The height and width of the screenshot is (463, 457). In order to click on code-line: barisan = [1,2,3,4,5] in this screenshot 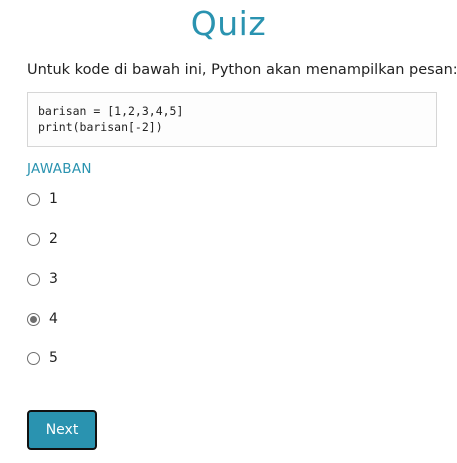, I will do `click(111, 111)`.